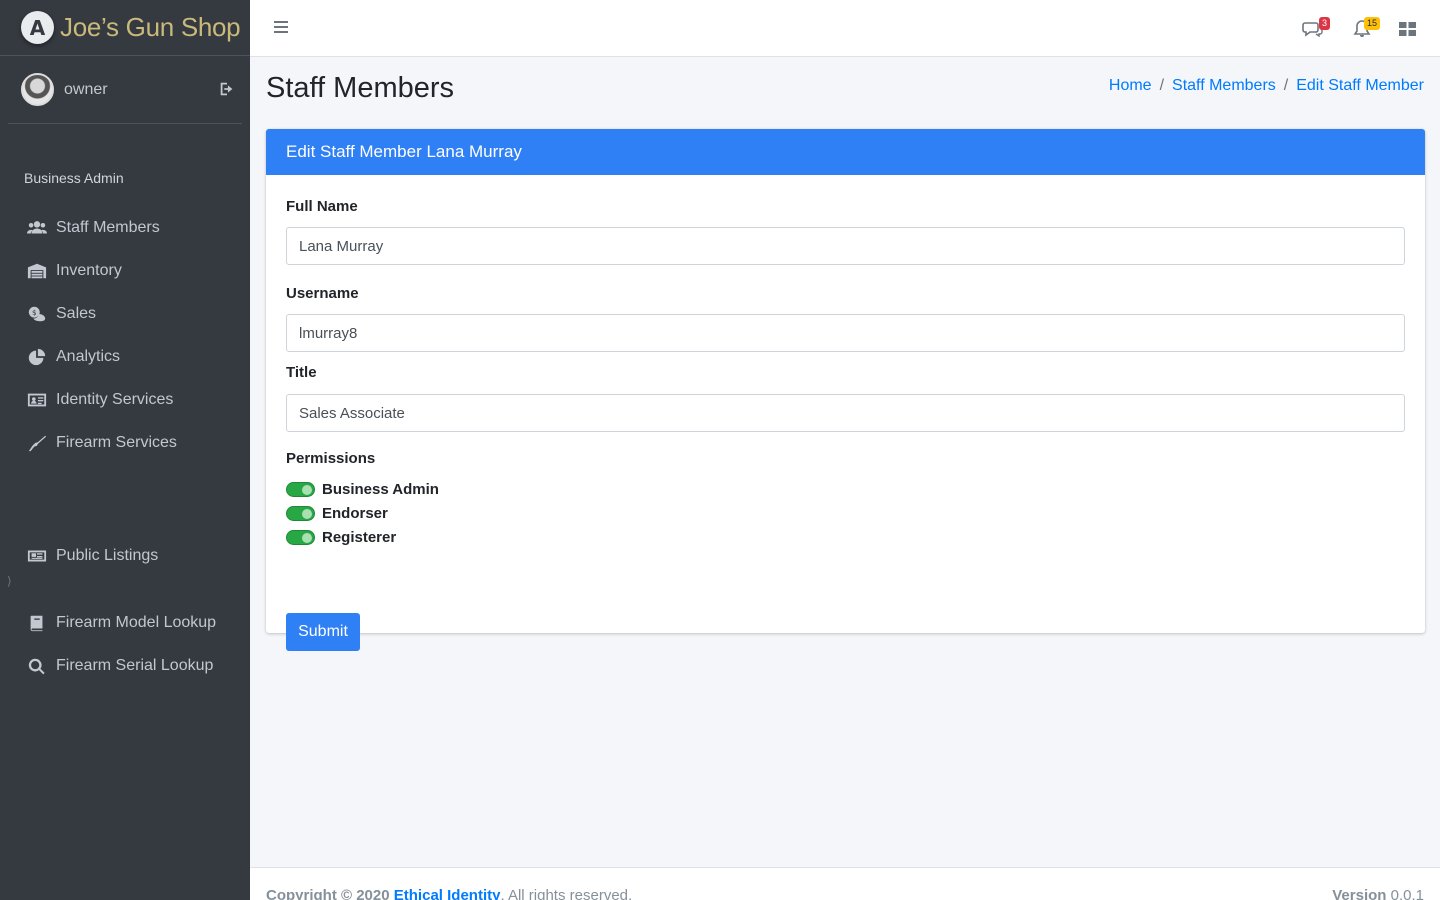 The height and width of the screenshot is (900, 1440). Describe the element at coordinates (1372, 23) in the screenshot. I see `notifications-count-badge: 15` at that location.